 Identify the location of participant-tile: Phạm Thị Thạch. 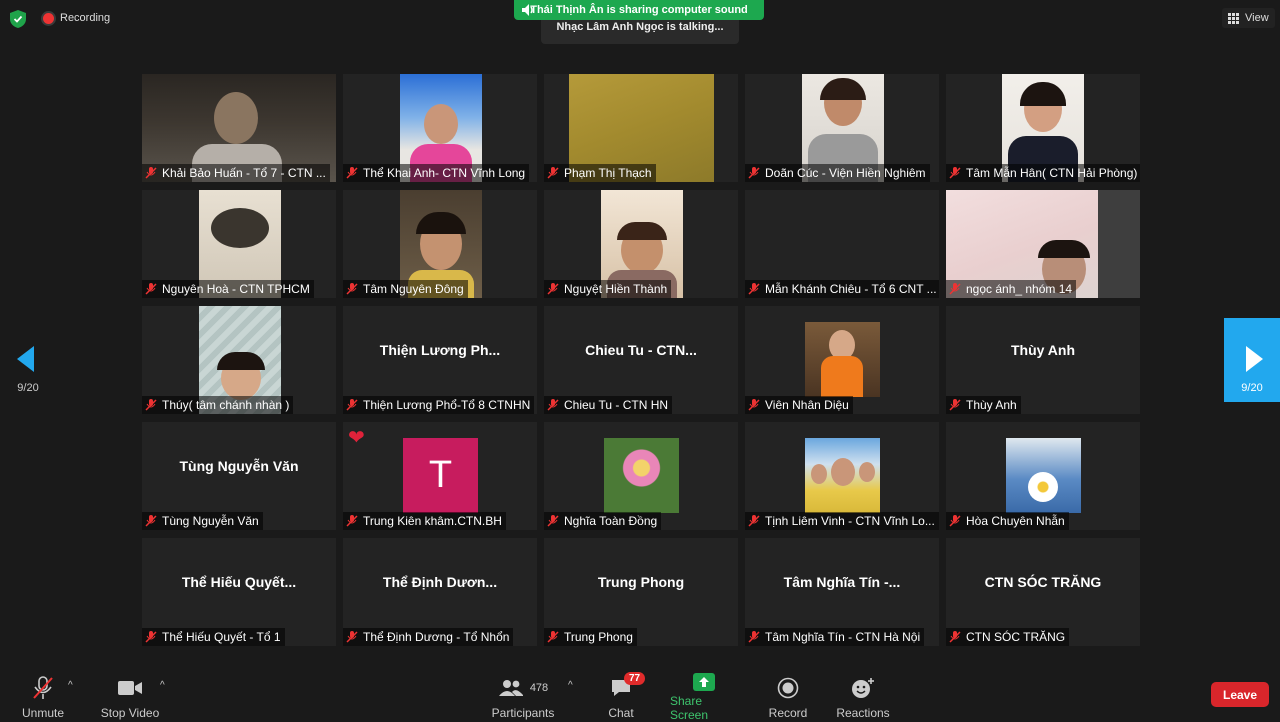
(641, 128).